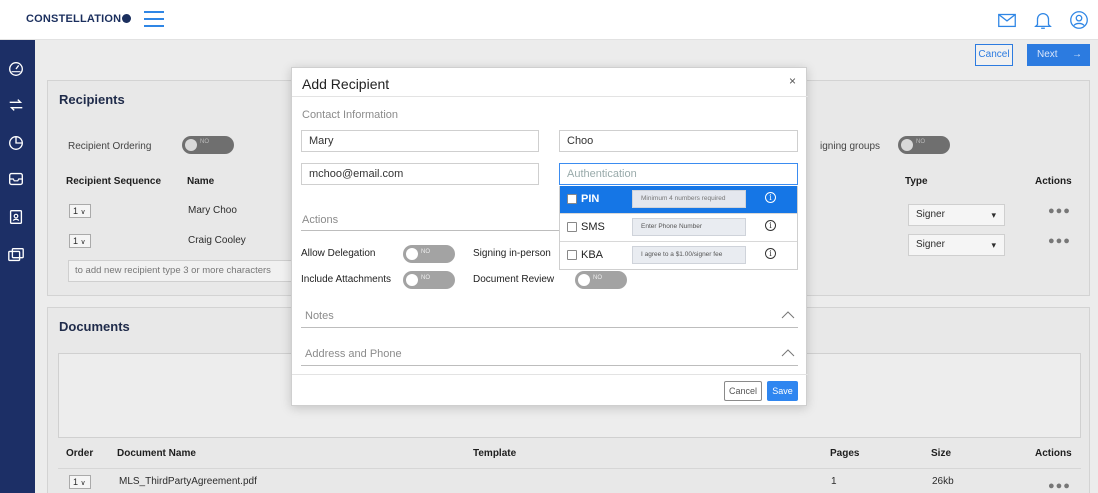 The image size is (1098, 493). Describe the element at coordinates (80, 453) in the screenshot. I see `col-order: Order` at that location.